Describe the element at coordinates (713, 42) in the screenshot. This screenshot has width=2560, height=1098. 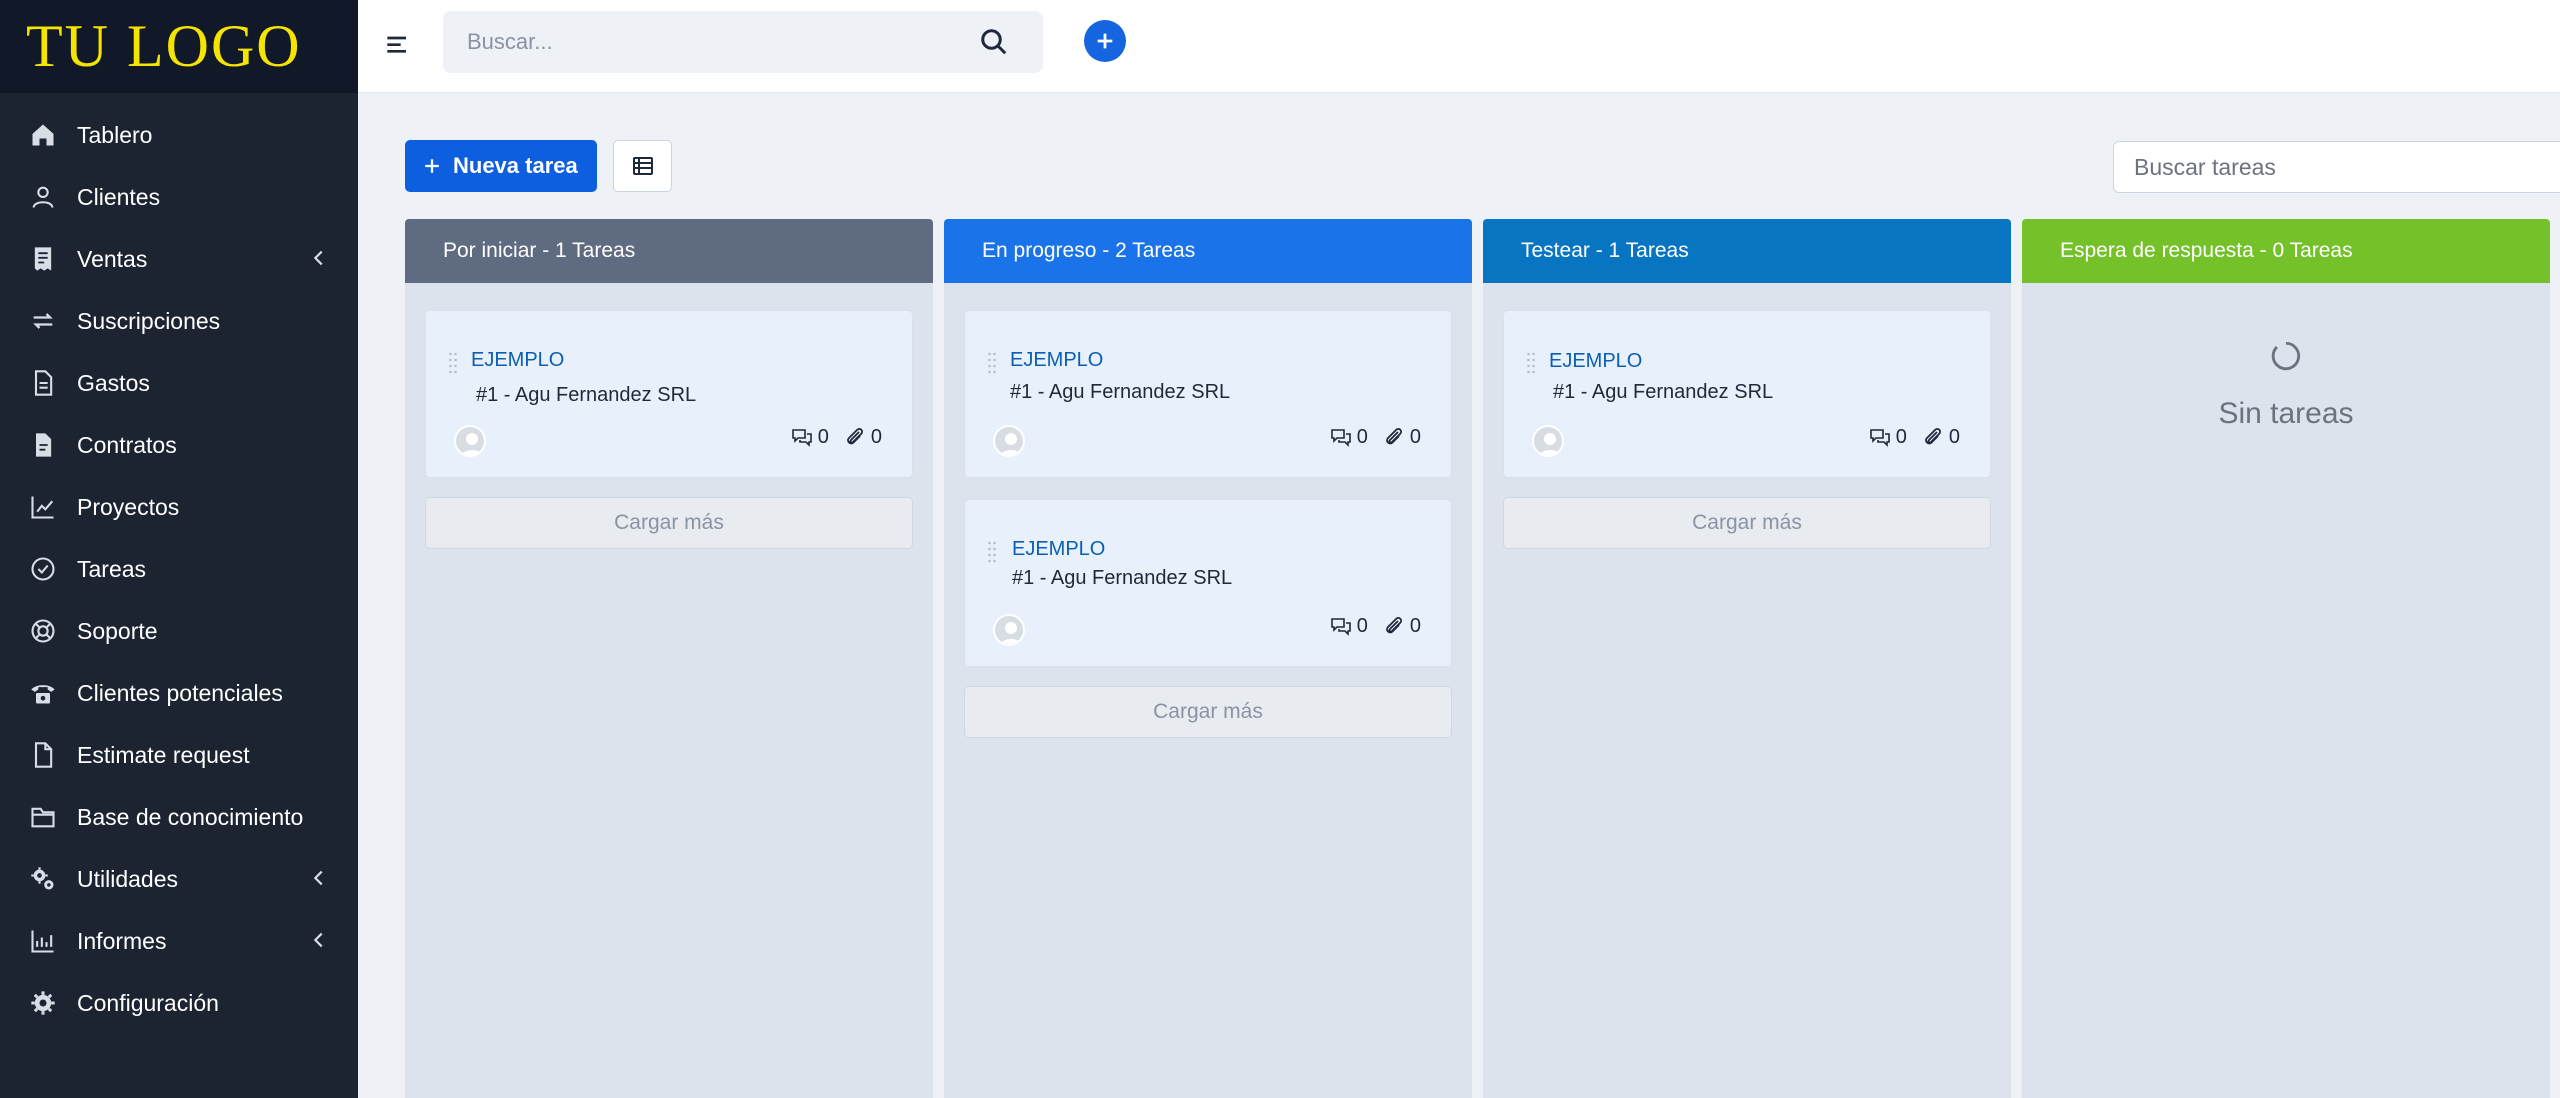
I see `search-input` at that location.